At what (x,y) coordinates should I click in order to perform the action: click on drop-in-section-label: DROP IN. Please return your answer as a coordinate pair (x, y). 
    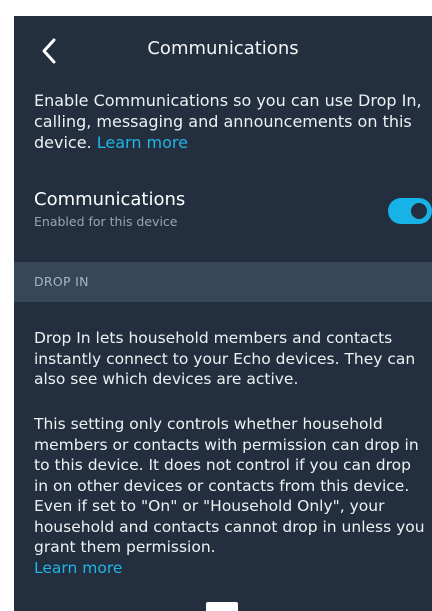
    Looking at the image, I should click on (61, 281).